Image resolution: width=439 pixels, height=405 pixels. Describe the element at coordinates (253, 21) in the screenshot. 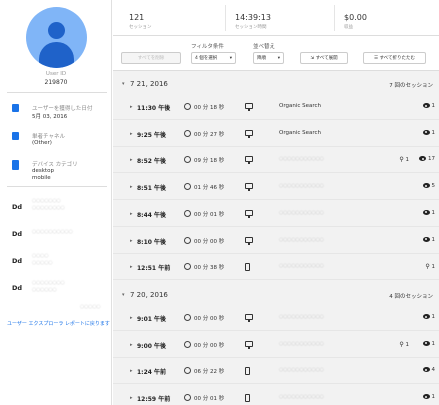

I see `duration-stat: 14:39:13 セッション時間` at that location.